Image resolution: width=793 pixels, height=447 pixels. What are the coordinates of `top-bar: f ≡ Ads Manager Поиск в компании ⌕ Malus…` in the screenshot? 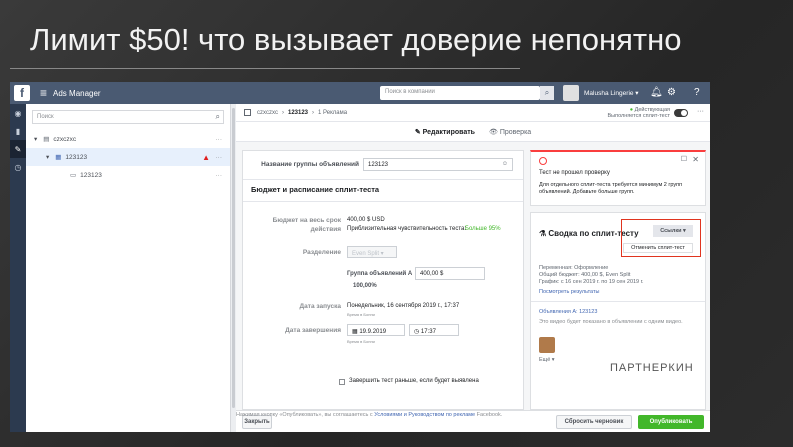 It's located at (360, 93).